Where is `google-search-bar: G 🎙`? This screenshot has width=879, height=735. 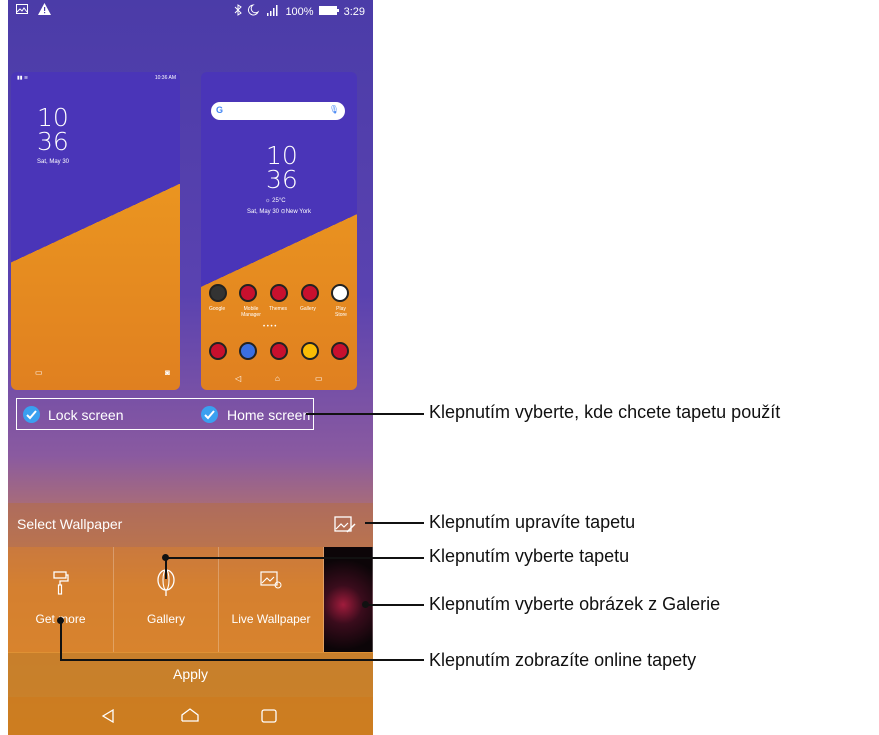
google-search-bar: G 🎙 is located at coordinates (278, 111).